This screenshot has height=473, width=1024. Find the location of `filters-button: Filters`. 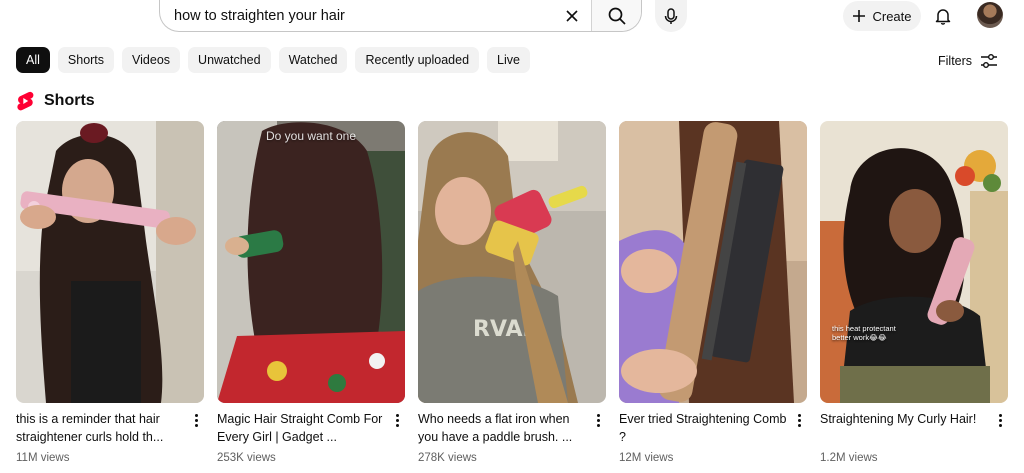

filters-button: Filters is located at coordinates (968, 61).